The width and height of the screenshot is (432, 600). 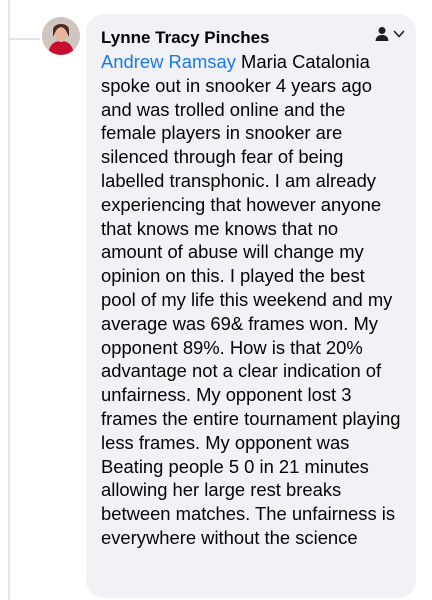 I want to click on thread-line-branch, so click(x=24, y=39).